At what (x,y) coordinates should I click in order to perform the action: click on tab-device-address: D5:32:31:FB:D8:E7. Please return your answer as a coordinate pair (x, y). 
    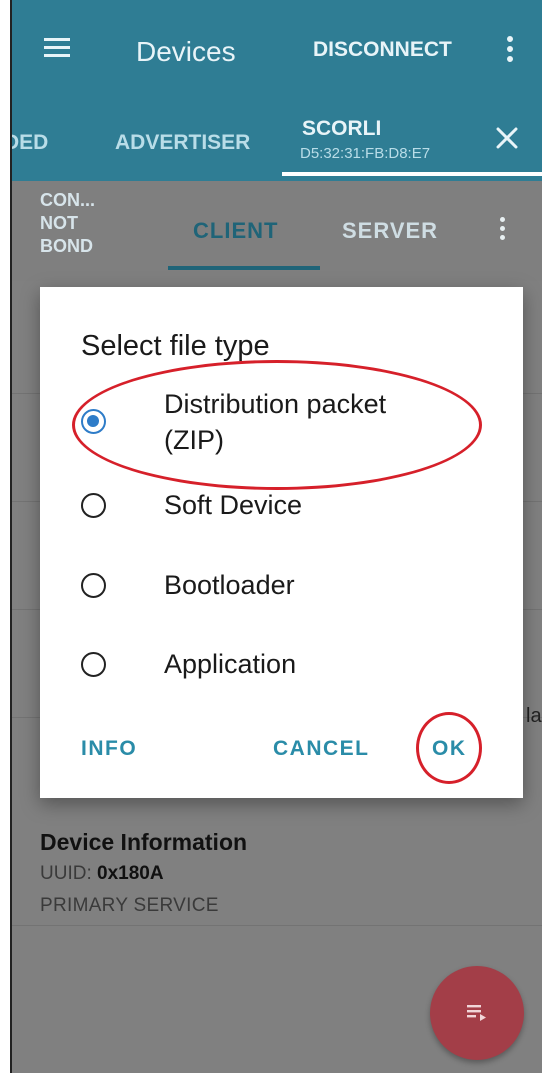
    Looking at the image, I should click on (365, 153).